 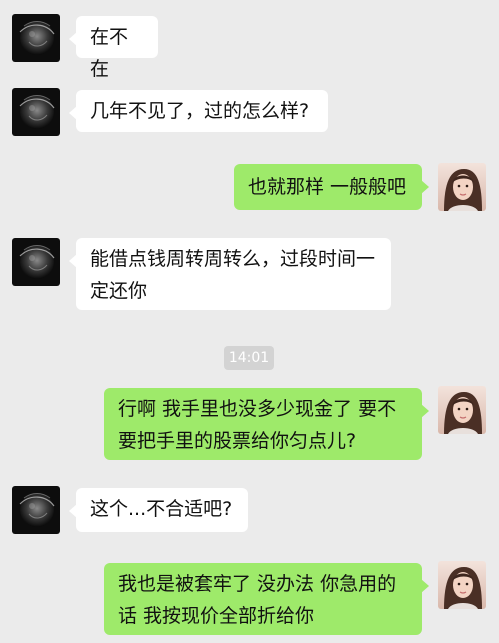 I want to click on message-bubble-incoming: 在不在, so click(x=113, y=48).